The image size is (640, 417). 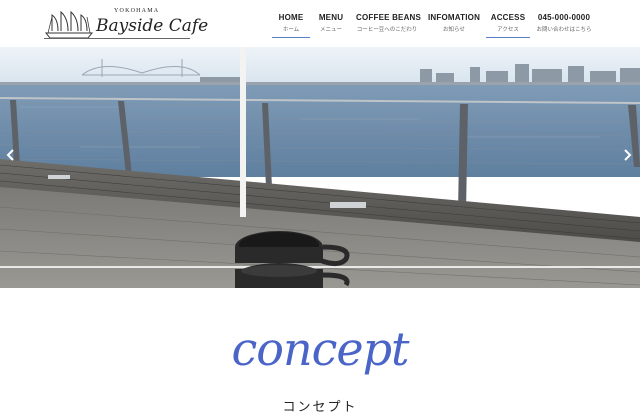 What do you see at coordinates (291, 17) in the screenshot?
I see `nav-label: HOME` at bounding box center [291, 17].